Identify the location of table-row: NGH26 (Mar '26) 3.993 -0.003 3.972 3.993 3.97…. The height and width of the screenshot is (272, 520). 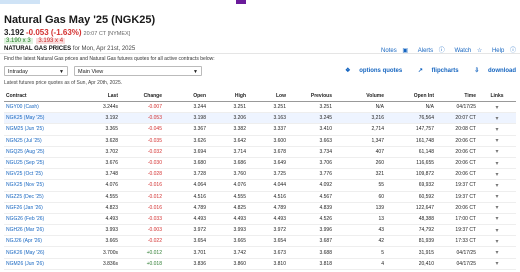
(260, 230).